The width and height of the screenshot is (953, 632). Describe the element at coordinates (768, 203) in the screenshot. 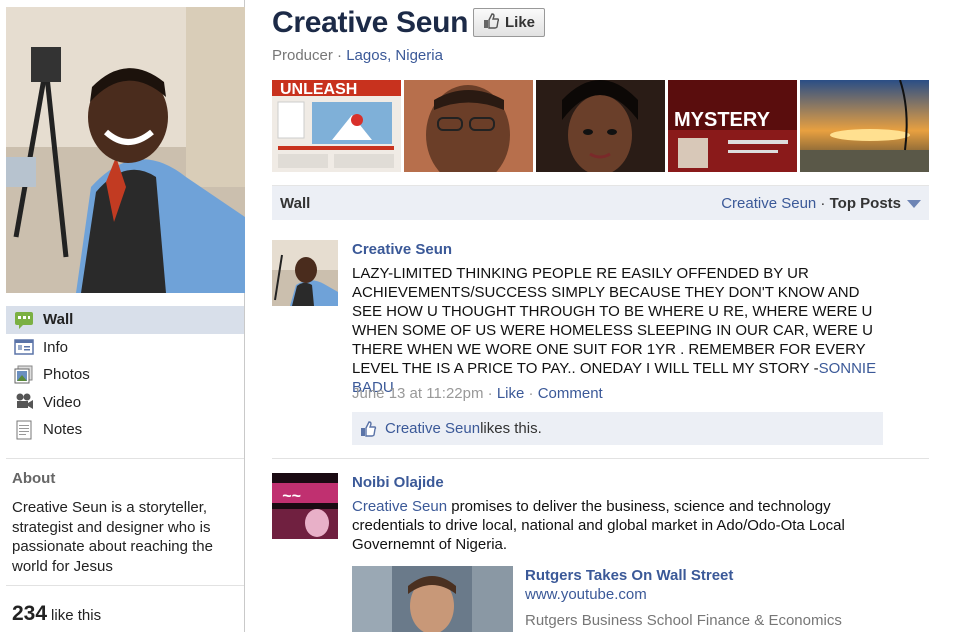

I see `wall-filter-name: Creative Seun` at that location.